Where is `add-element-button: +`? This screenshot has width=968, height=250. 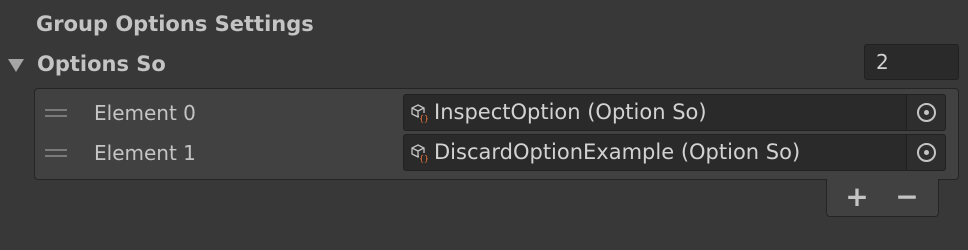
add-element-button: + is located at coordinates (857, 197).